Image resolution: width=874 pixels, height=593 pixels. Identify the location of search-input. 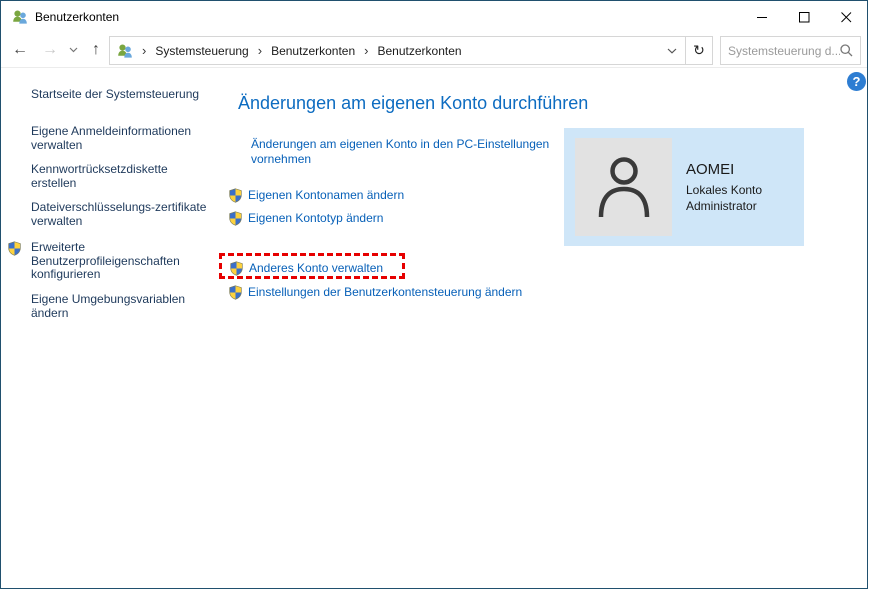
(780, 50).